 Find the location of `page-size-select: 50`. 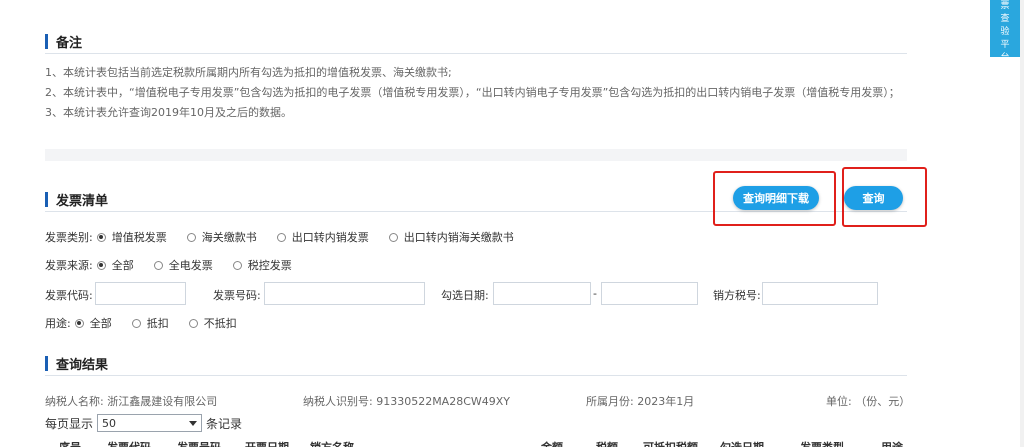

page-size-select: 50 is located at coordinates (150, 423).